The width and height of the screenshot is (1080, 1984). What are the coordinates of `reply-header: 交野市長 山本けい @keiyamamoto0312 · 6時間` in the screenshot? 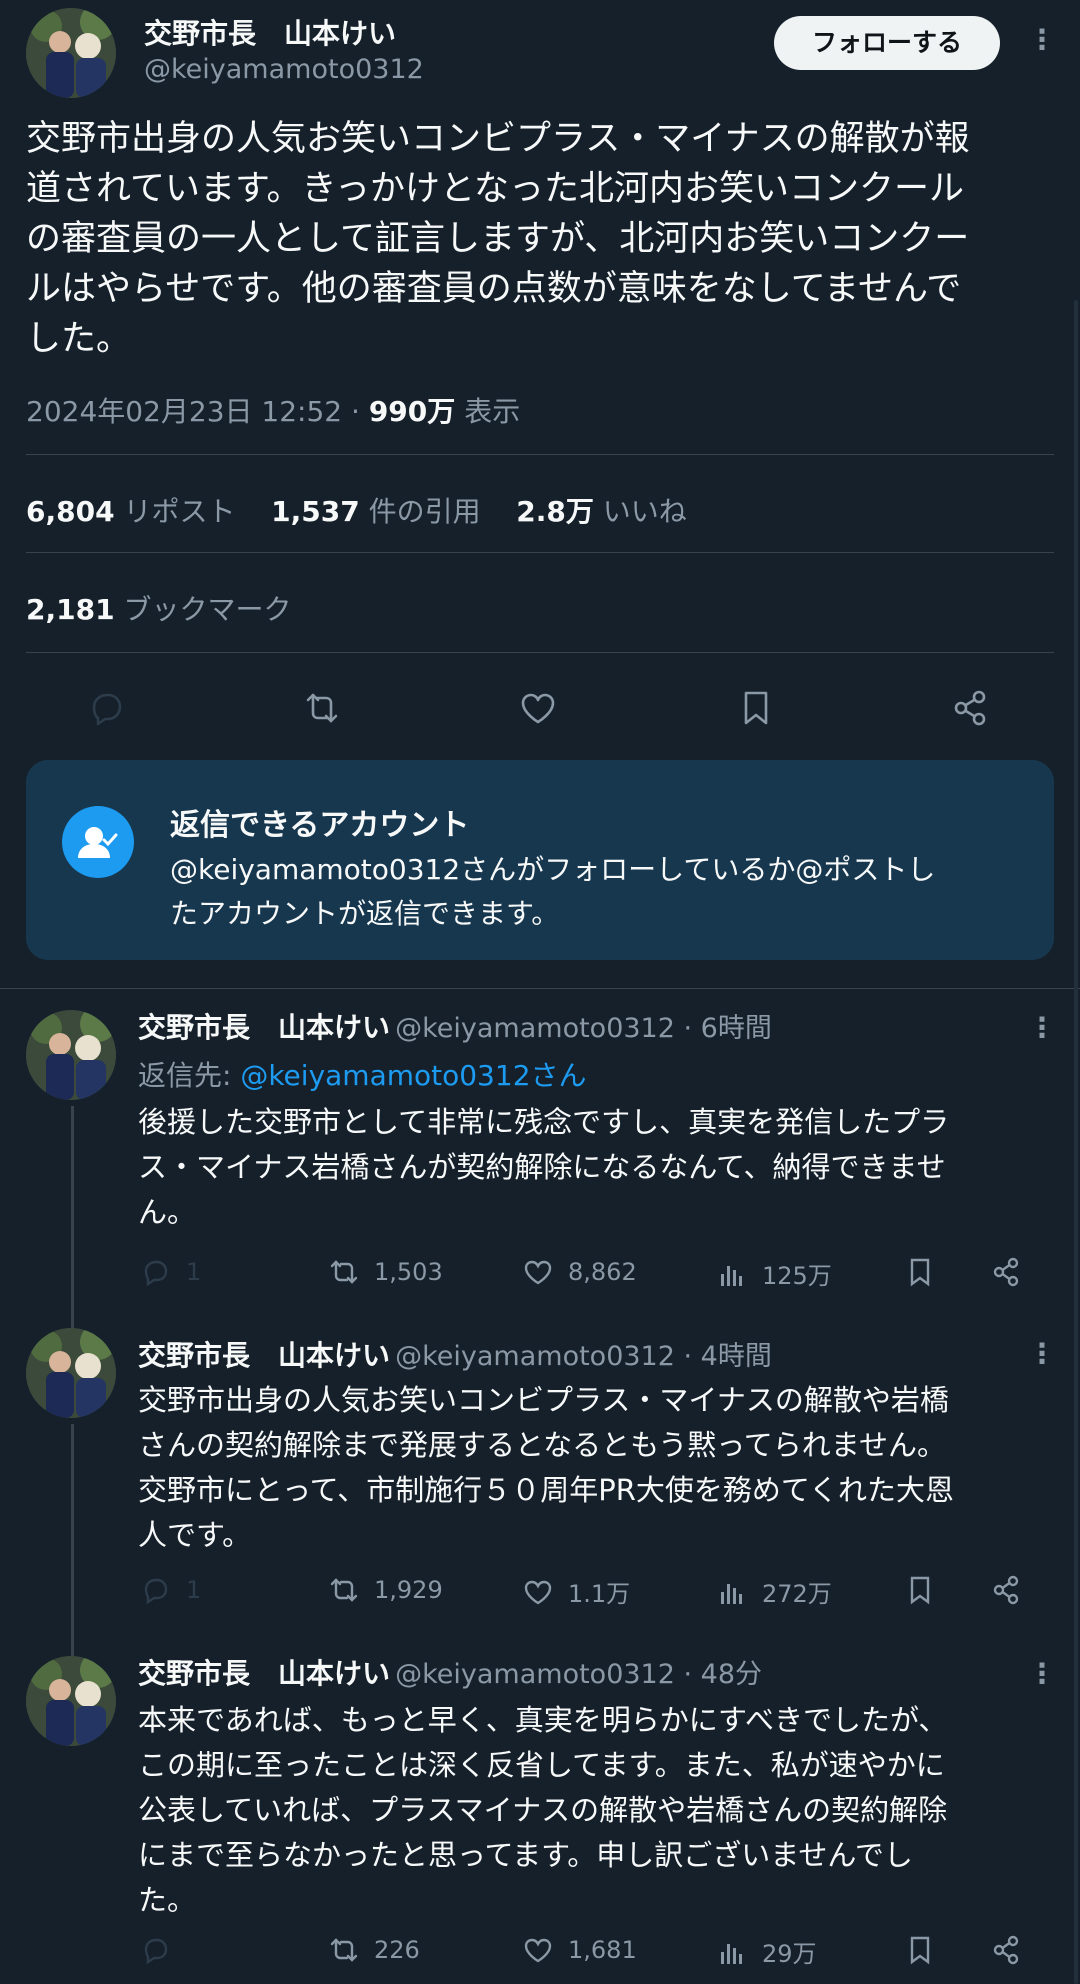 It's located at (455, 1026).